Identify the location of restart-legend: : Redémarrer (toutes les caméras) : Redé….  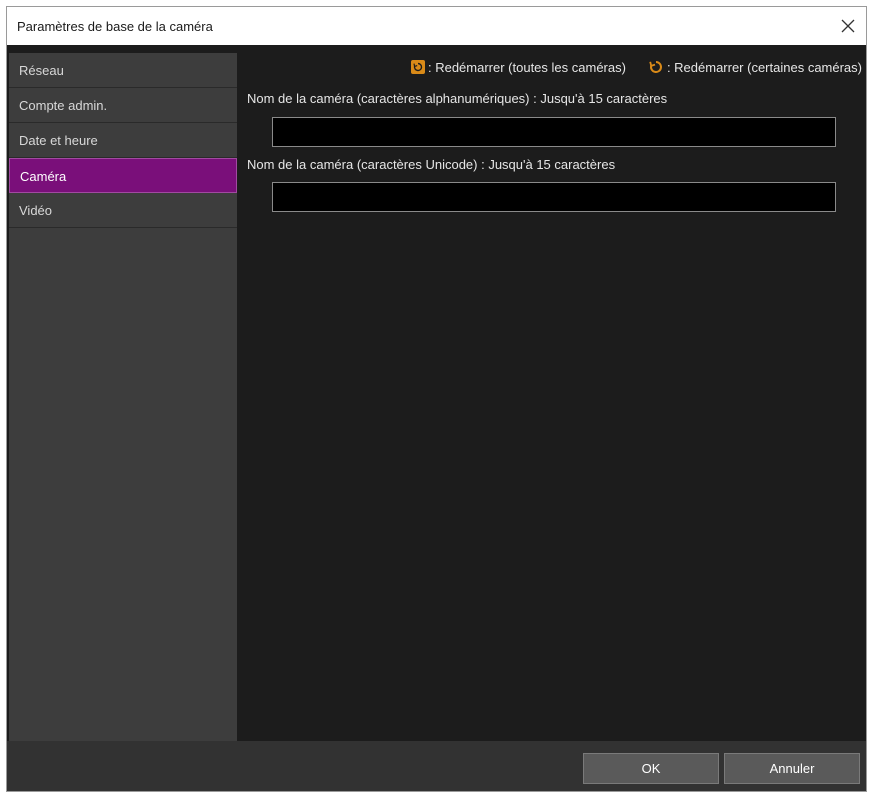
(636, 67).